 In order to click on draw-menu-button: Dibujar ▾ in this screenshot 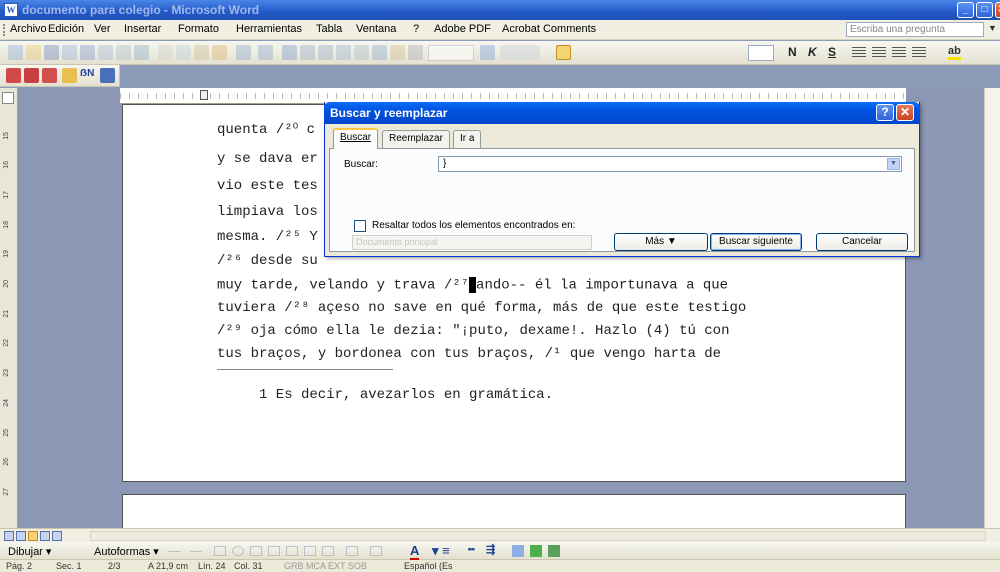, I will do `click(29, 551)`.